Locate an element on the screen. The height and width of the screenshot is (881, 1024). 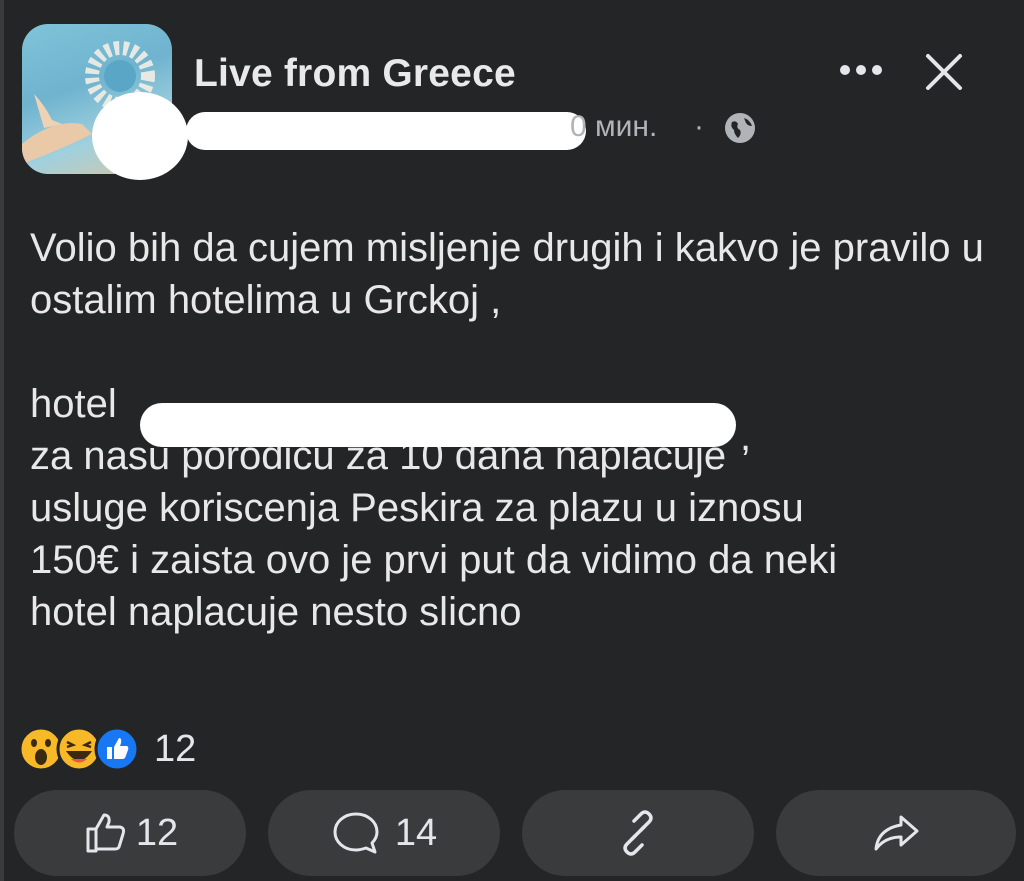
globe-icon is located at coordinates (740, 128).